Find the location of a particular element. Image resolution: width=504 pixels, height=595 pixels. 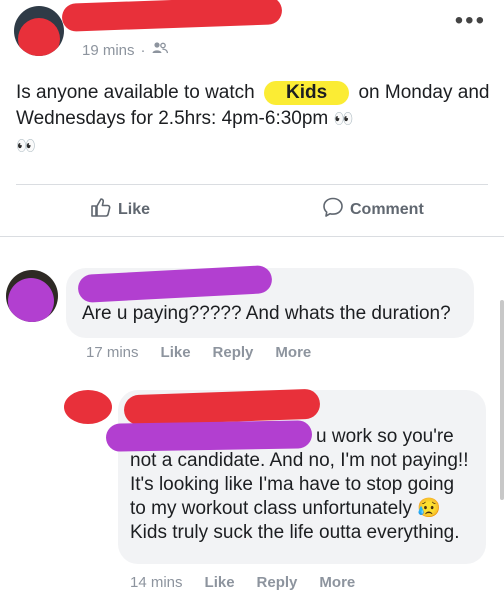

reply-reply-link: Reply is located at coordinates (277, 582).